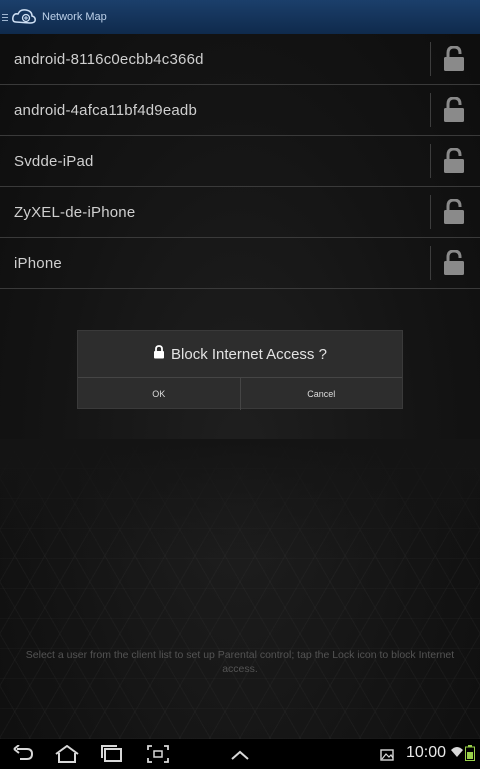  Describe the element at coordinates (240, 17) in the screenshot. I see `app-bar: Network Map` at that location.